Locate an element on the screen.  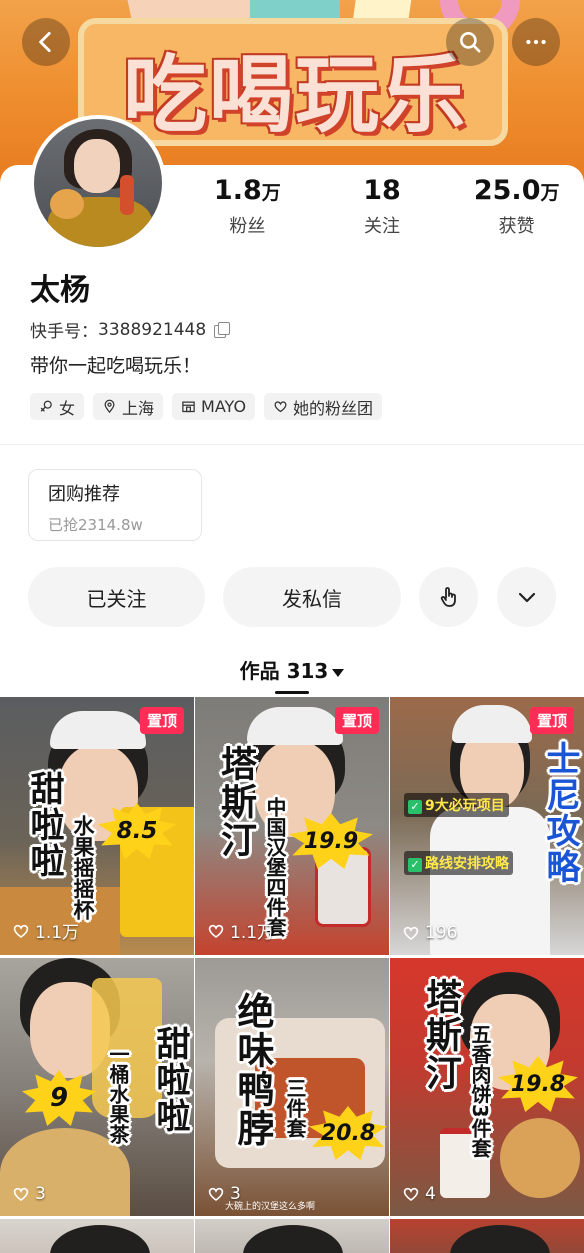
video-likes: 4 is located at coordinates (419, 1194).